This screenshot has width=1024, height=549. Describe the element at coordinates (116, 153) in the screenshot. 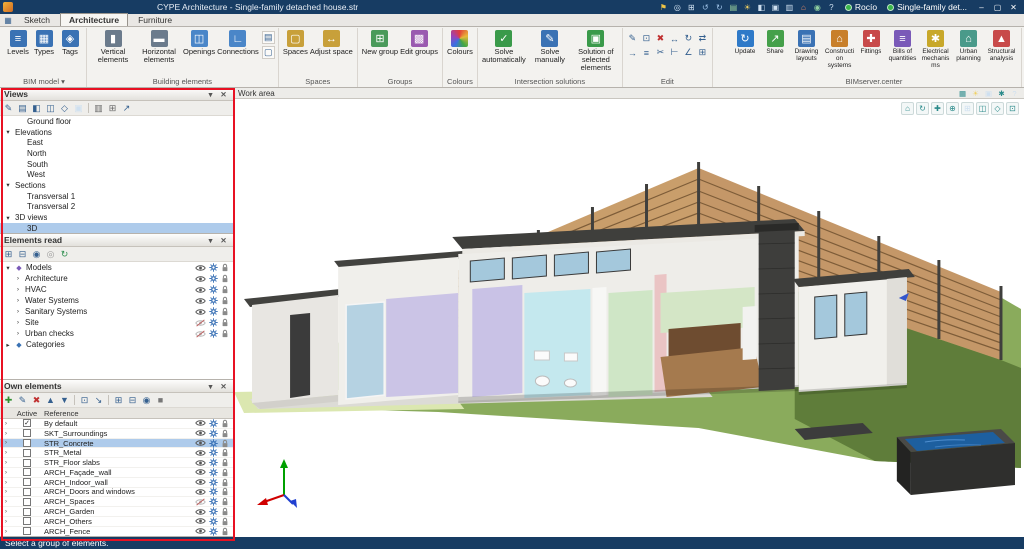

I see `view-tree-item: North` at that location.